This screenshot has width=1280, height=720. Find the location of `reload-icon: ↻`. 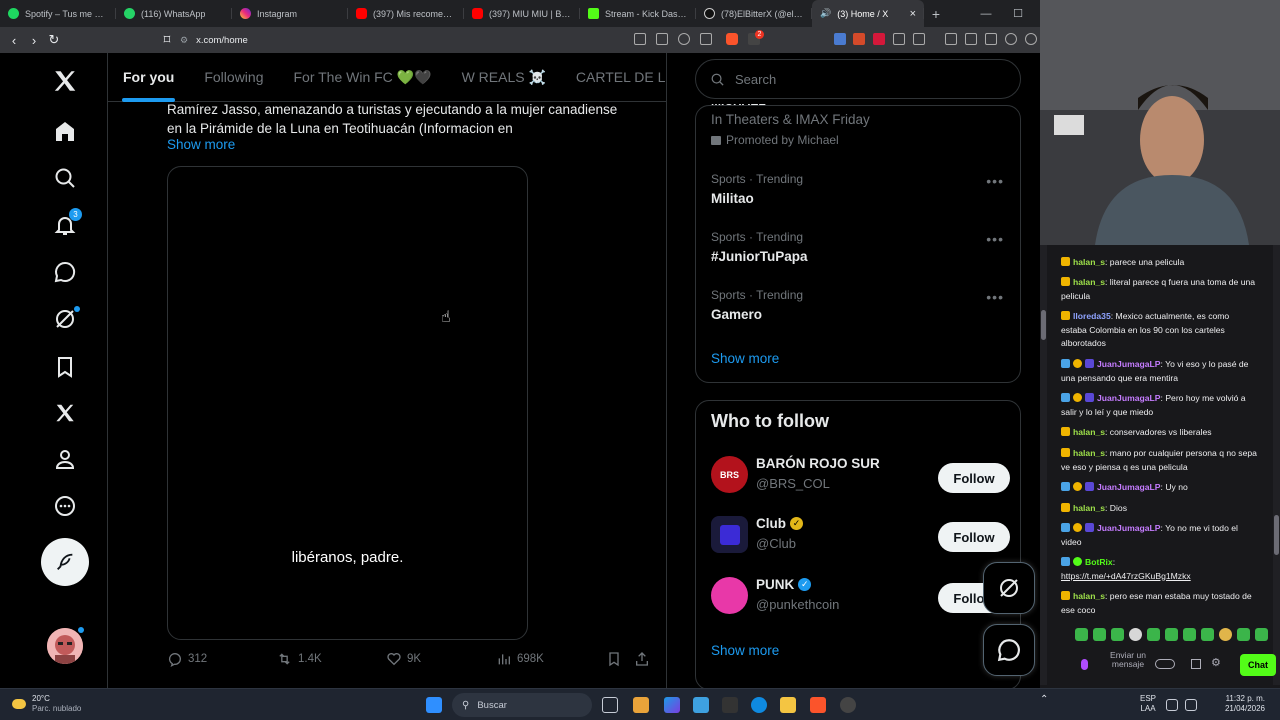

reload-icon: ↻ is located at coordinates (54, 40).